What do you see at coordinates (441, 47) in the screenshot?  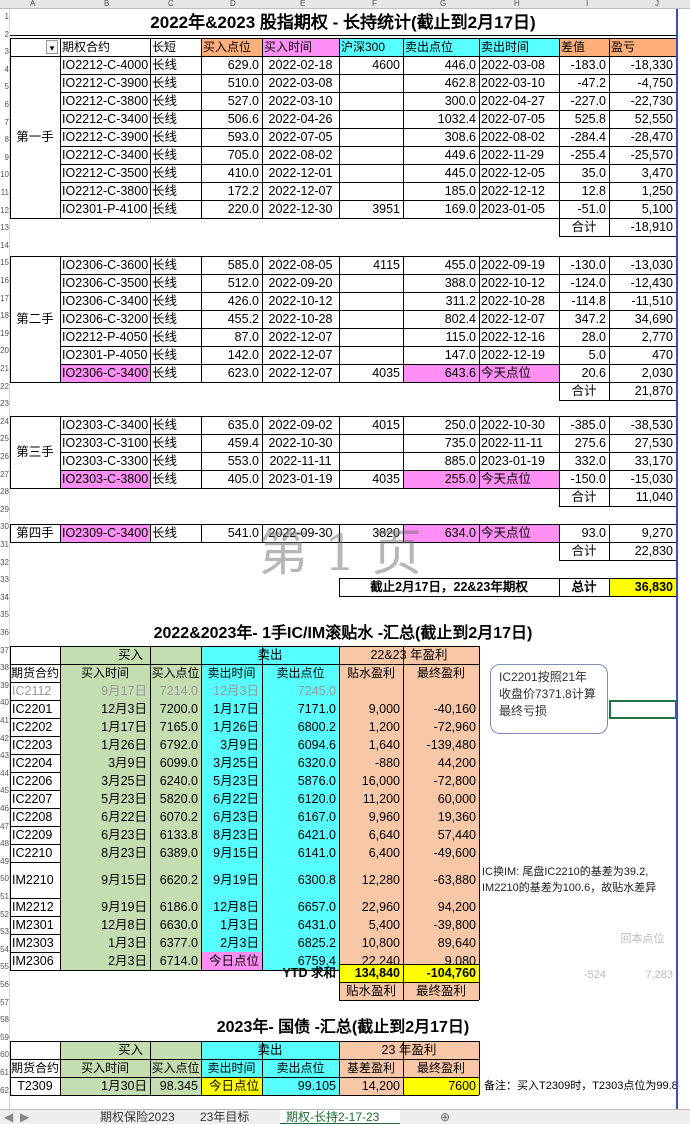 I see `column-header-5: 卖出点位` at bounding box center [441, 47].